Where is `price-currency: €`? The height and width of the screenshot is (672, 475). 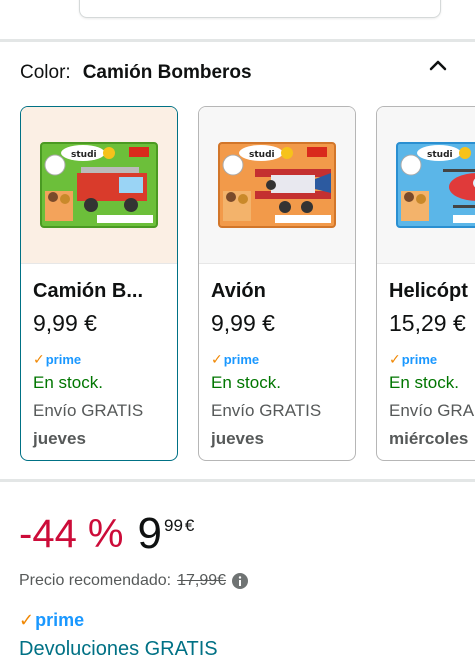 price-currency: € is located at coordinates (189, 525).